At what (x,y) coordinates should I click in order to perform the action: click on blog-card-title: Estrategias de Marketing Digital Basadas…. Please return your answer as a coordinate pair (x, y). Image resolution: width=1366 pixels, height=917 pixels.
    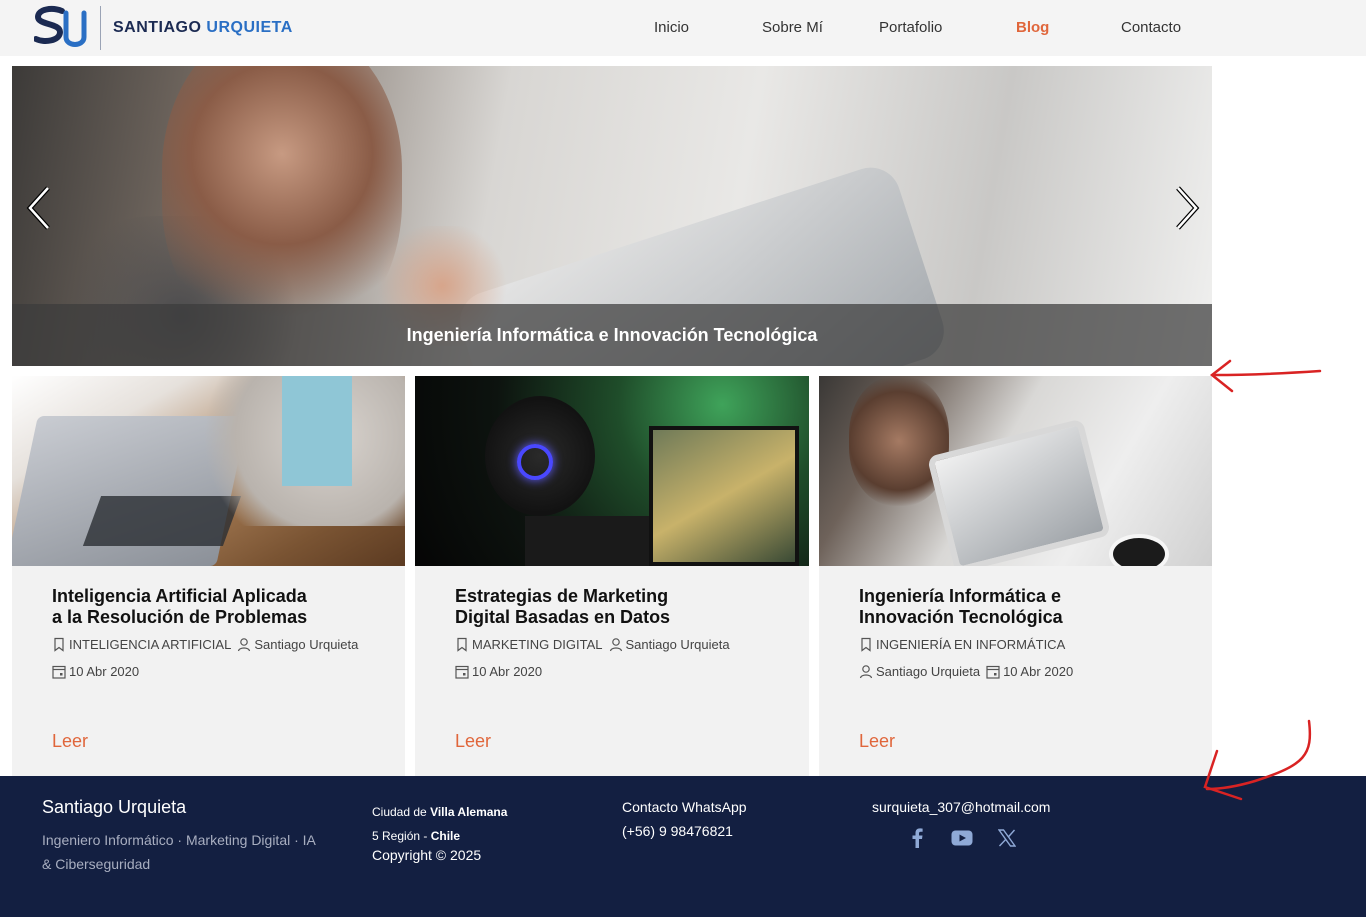
    Looking at the image, I should click on (620, 607).